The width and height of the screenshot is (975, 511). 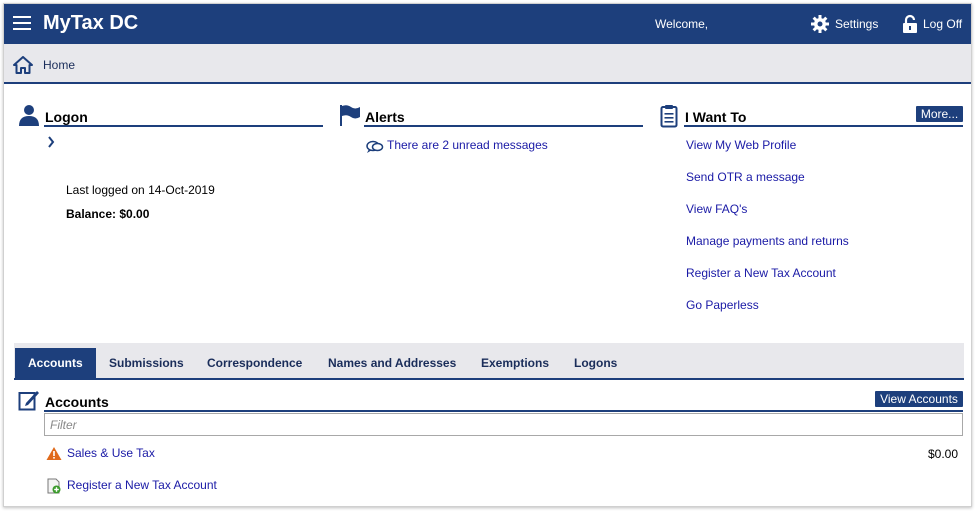 I want to click on logon-divider, so click(x=183, y=126).